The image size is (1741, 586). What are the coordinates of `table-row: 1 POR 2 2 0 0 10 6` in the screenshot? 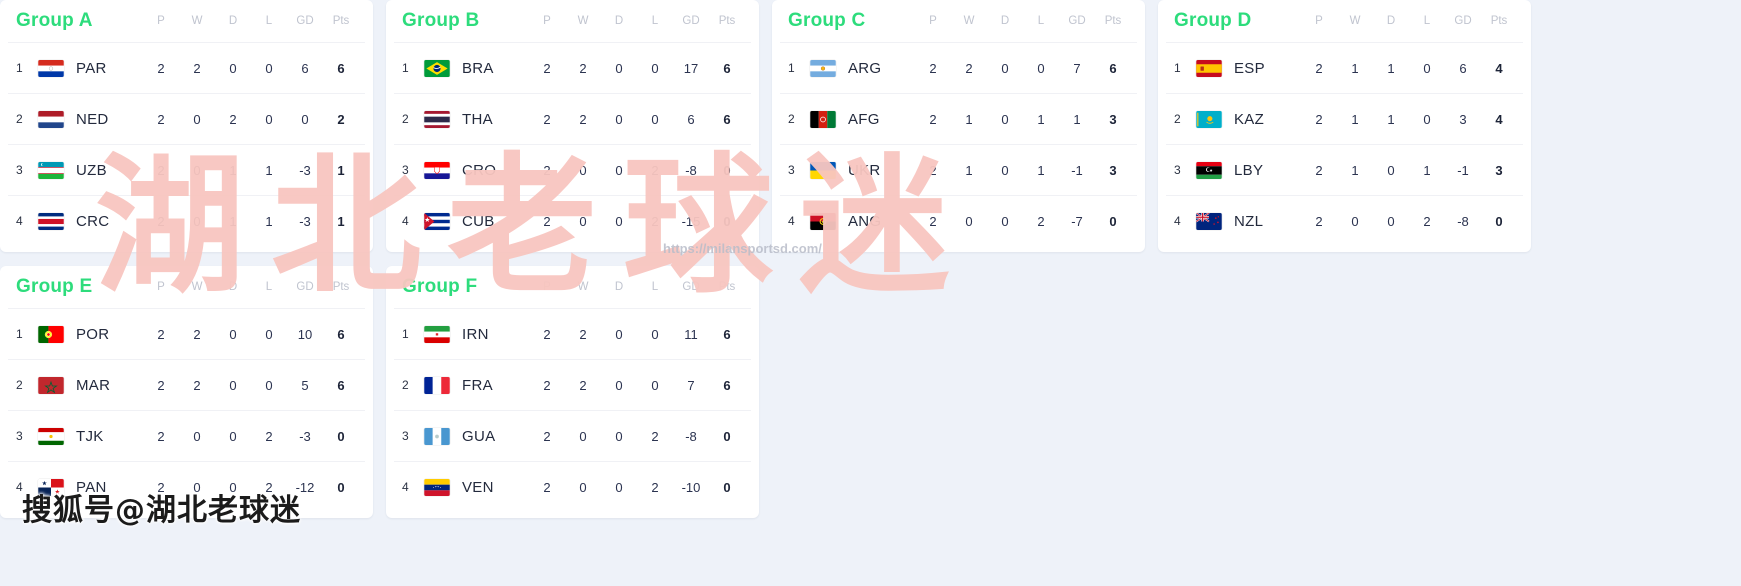 It's located at (186, 333).